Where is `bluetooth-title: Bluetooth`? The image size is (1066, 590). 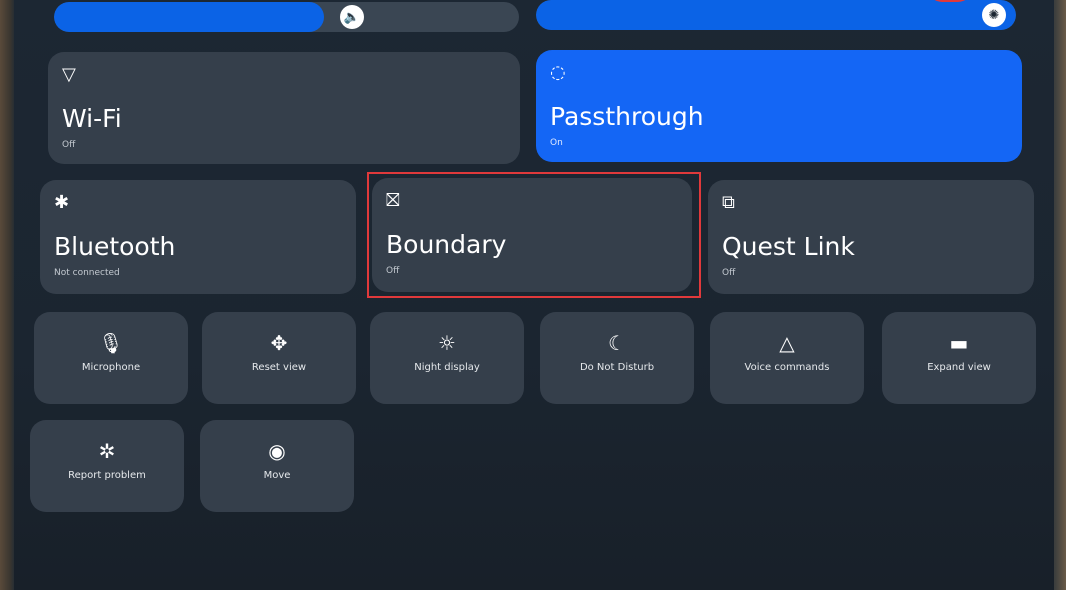 bluetooth-title: Bluetooth is located at coordinates (115, 246).